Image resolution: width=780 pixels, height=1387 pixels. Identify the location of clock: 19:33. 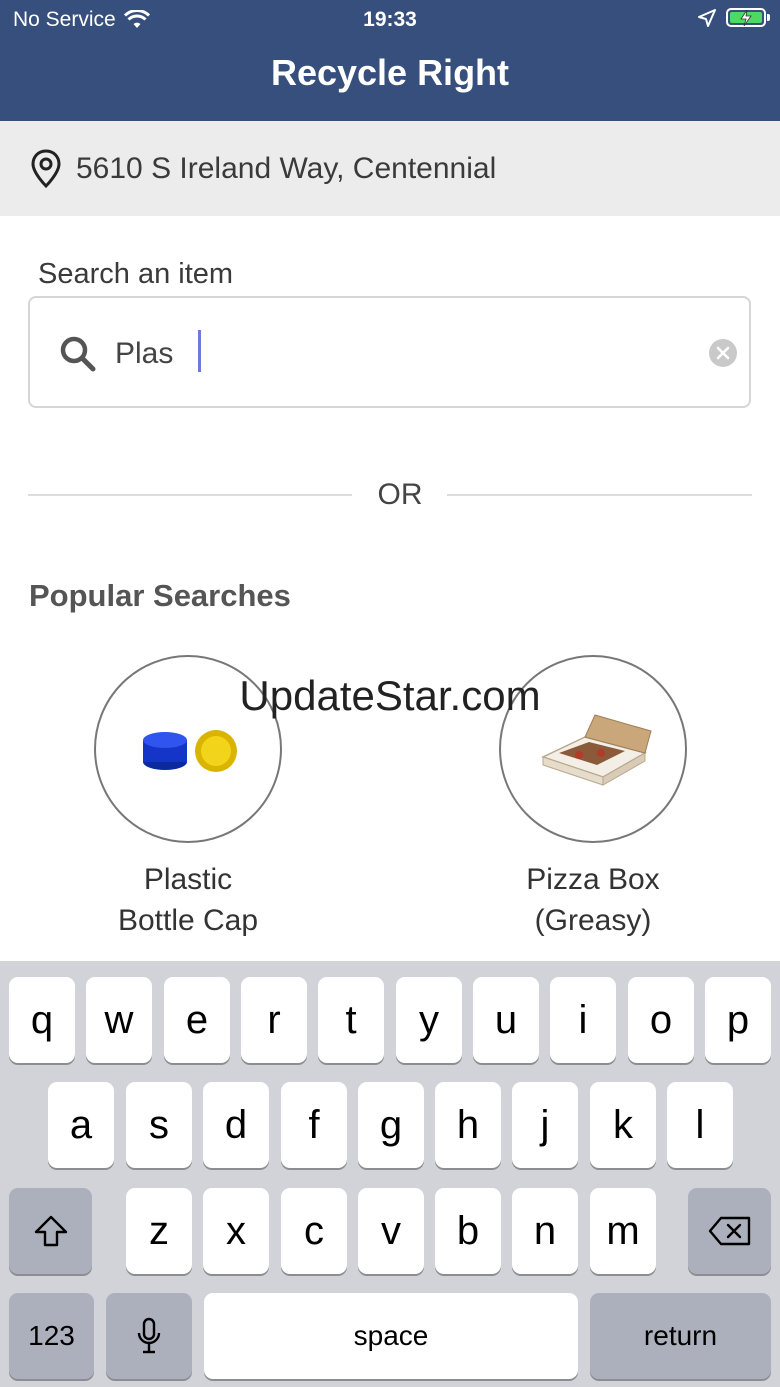
(390, 19).